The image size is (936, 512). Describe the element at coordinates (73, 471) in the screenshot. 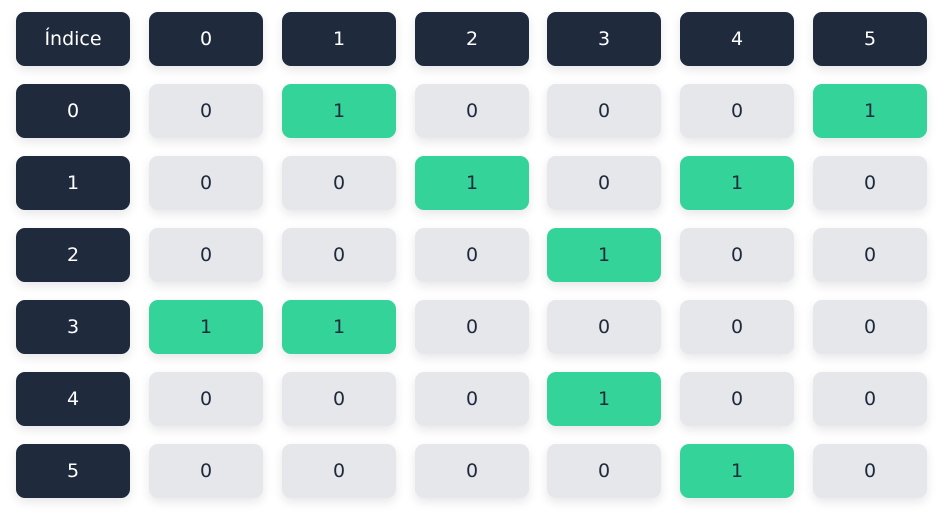

I see `row-header: 5` at that location.